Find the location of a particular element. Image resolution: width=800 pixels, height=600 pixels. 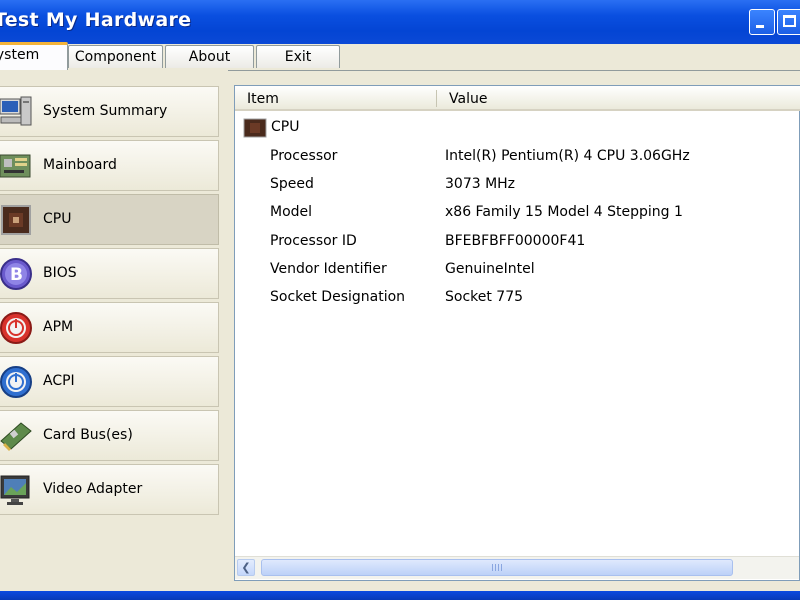

sidebar-item-label: System Summary is located at coordinates (105, 111).